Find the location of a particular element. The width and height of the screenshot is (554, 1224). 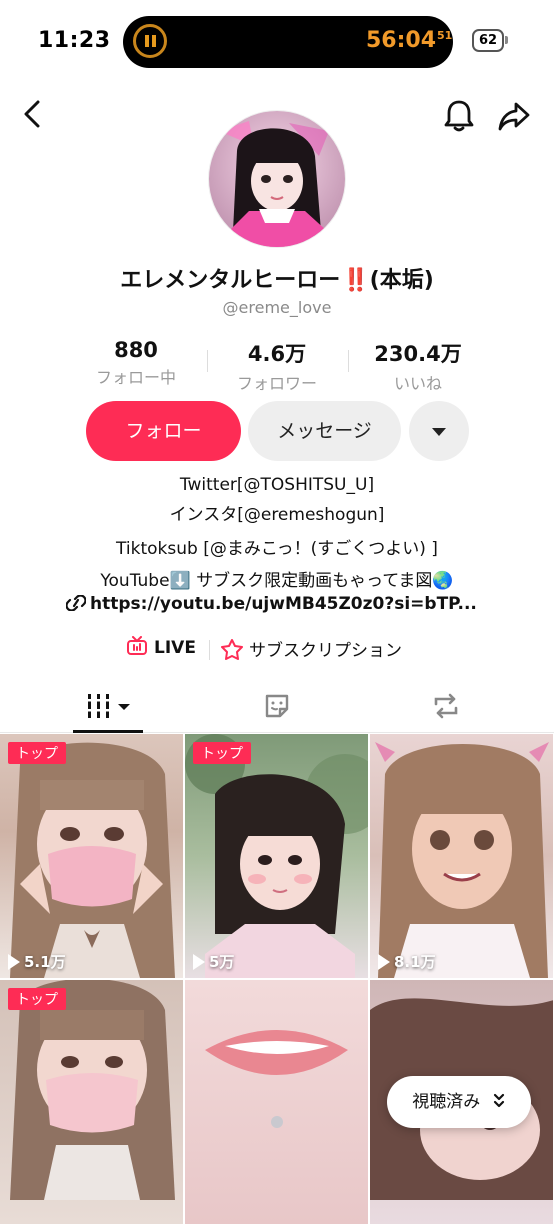

video-tile: トップ 5.1万 is located at coordinates (91, 856).